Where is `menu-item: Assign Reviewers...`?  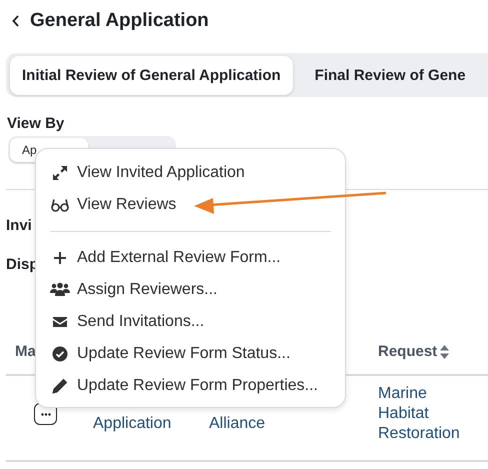
menu-item: Assign Reviewers... is located at coordinates (190, 290).